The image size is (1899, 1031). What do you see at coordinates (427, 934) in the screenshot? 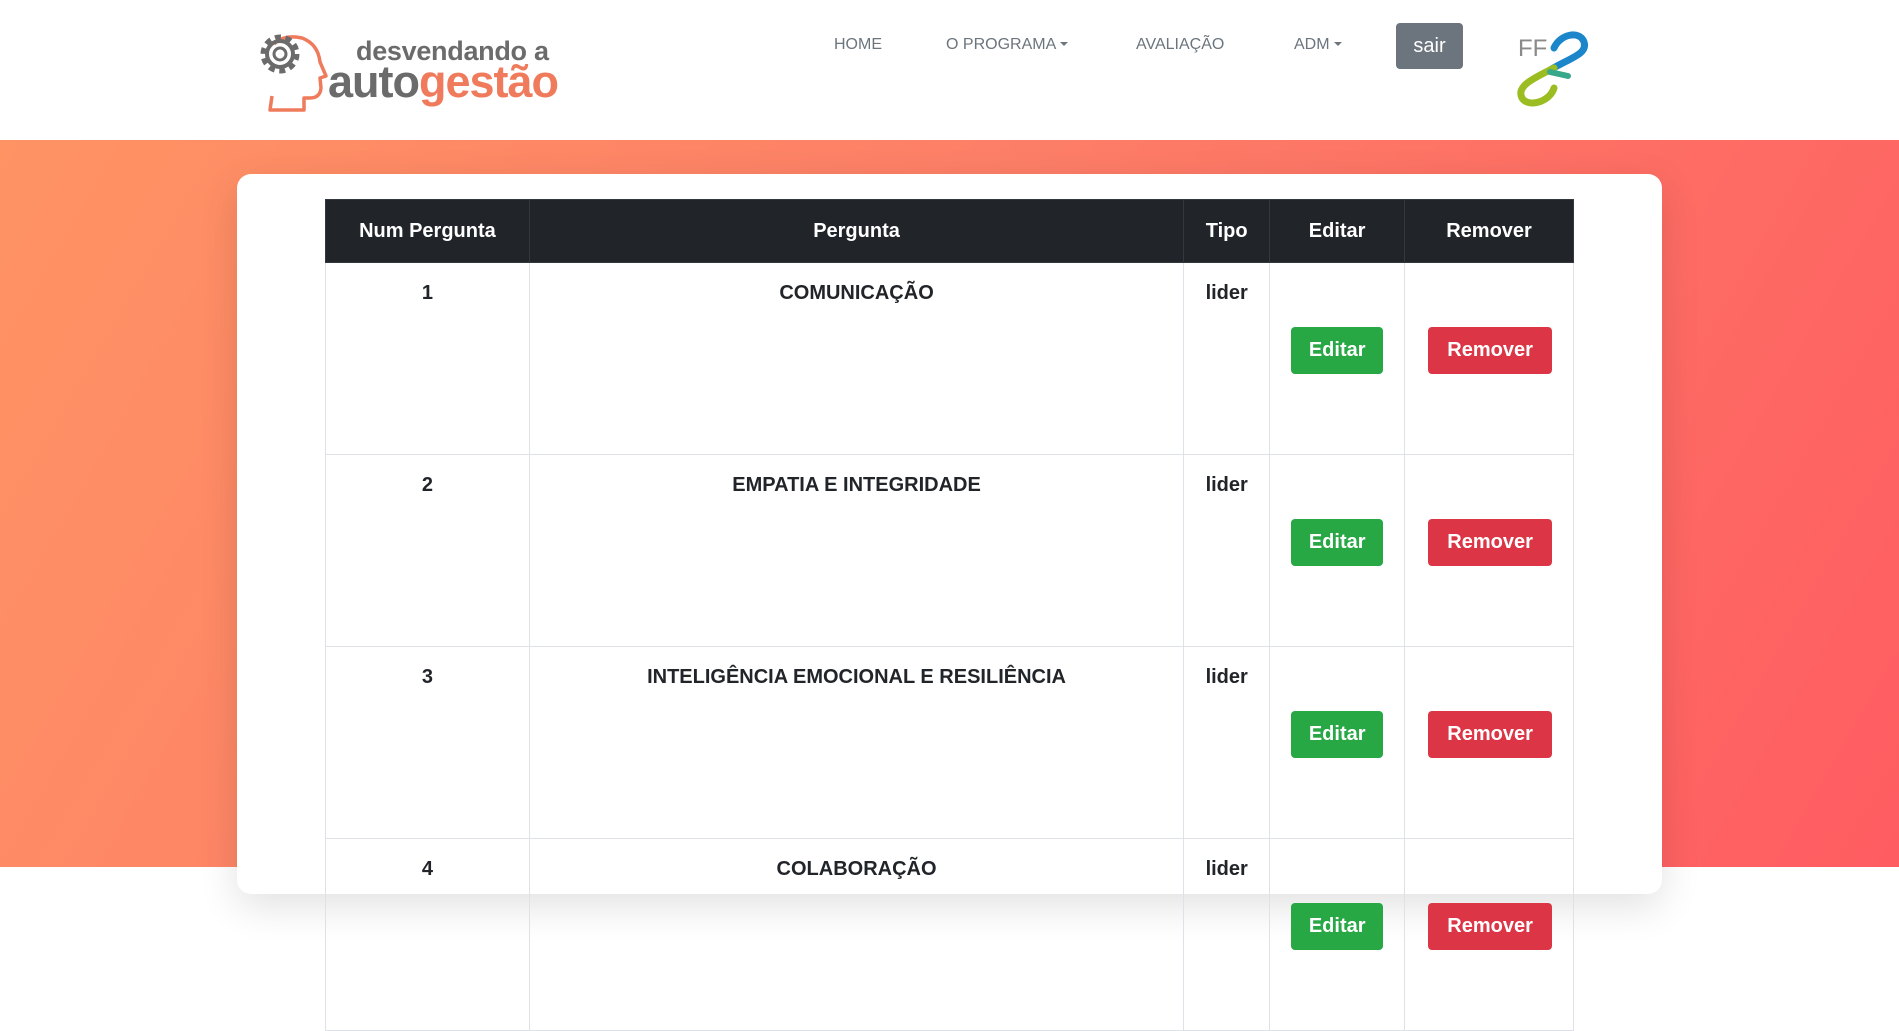
I see `cell-num: 4` at bounding box center [427, 934].